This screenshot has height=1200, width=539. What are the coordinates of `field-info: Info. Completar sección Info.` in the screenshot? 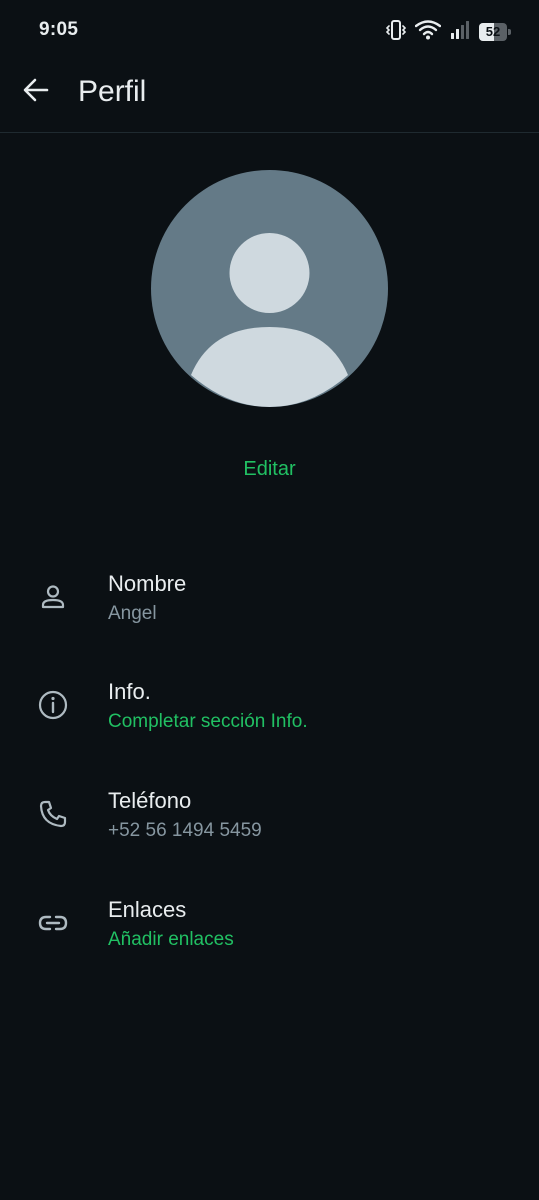 It's located at (269, 722).